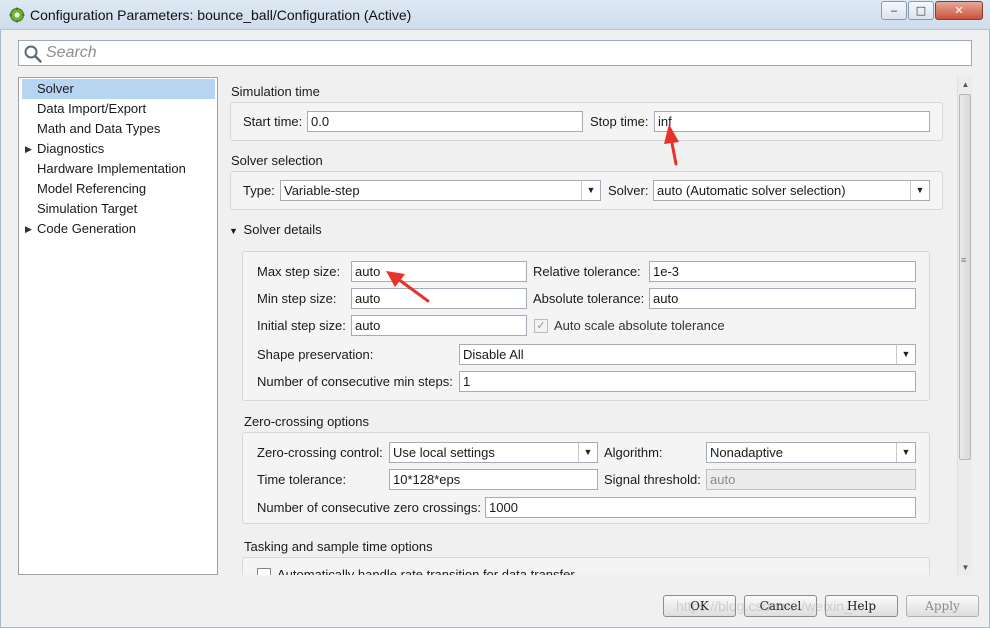 The width and height of the screenshot is (990, 628). What do you see at coordinates (17, 15) in the screenshot?
I see `app-gear-icon` at bounding box center [17, 15].